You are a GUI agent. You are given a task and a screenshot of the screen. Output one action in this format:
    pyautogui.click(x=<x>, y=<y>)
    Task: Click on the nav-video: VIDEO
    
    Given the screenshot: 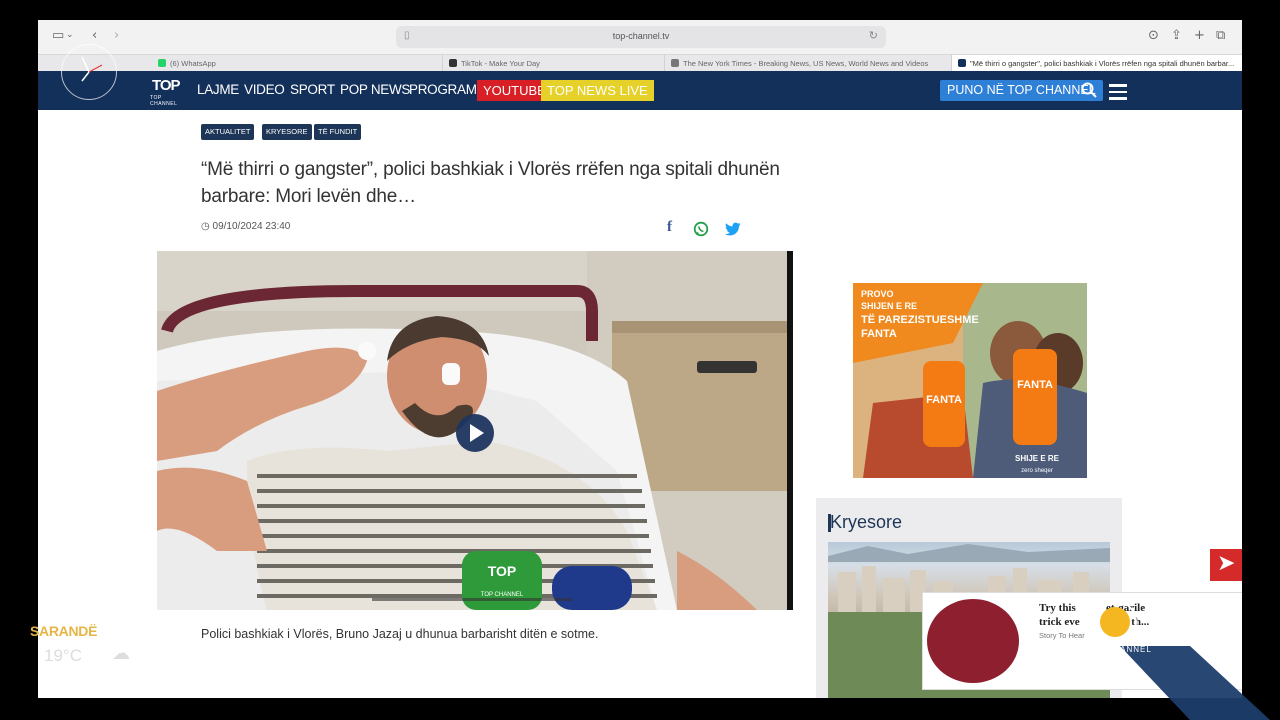 What is the action you would take?
    pyautogui.click(x=264, y=89)
    